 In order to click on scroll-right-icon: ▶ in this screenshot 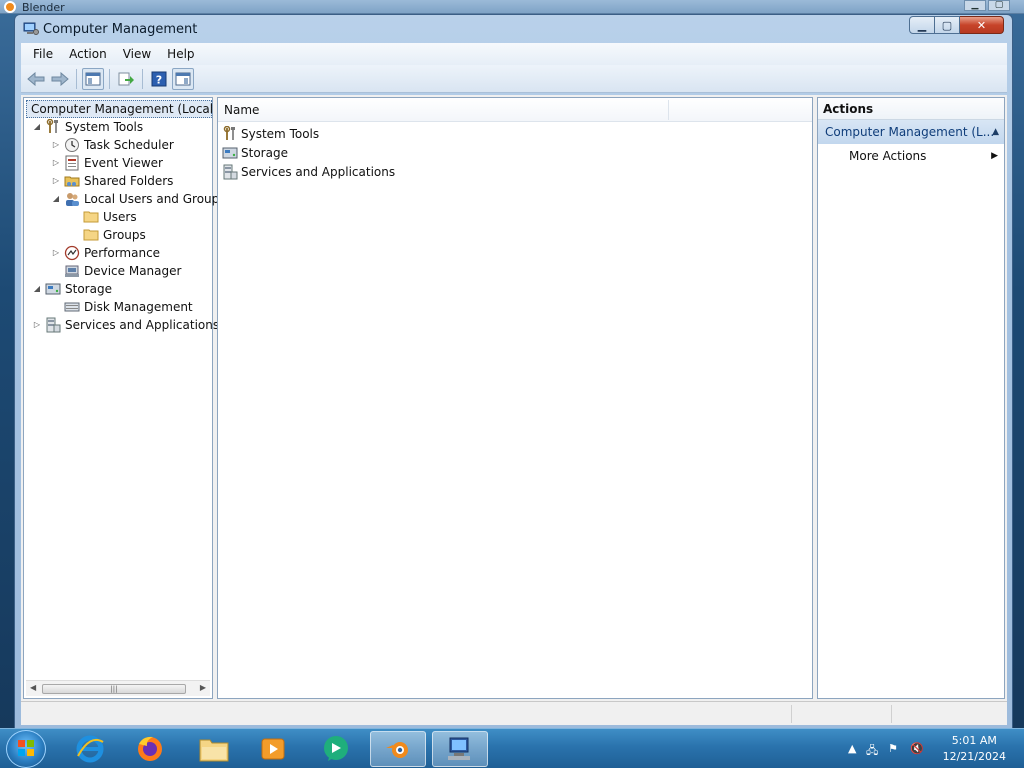, I will do `click(203, 687)`.